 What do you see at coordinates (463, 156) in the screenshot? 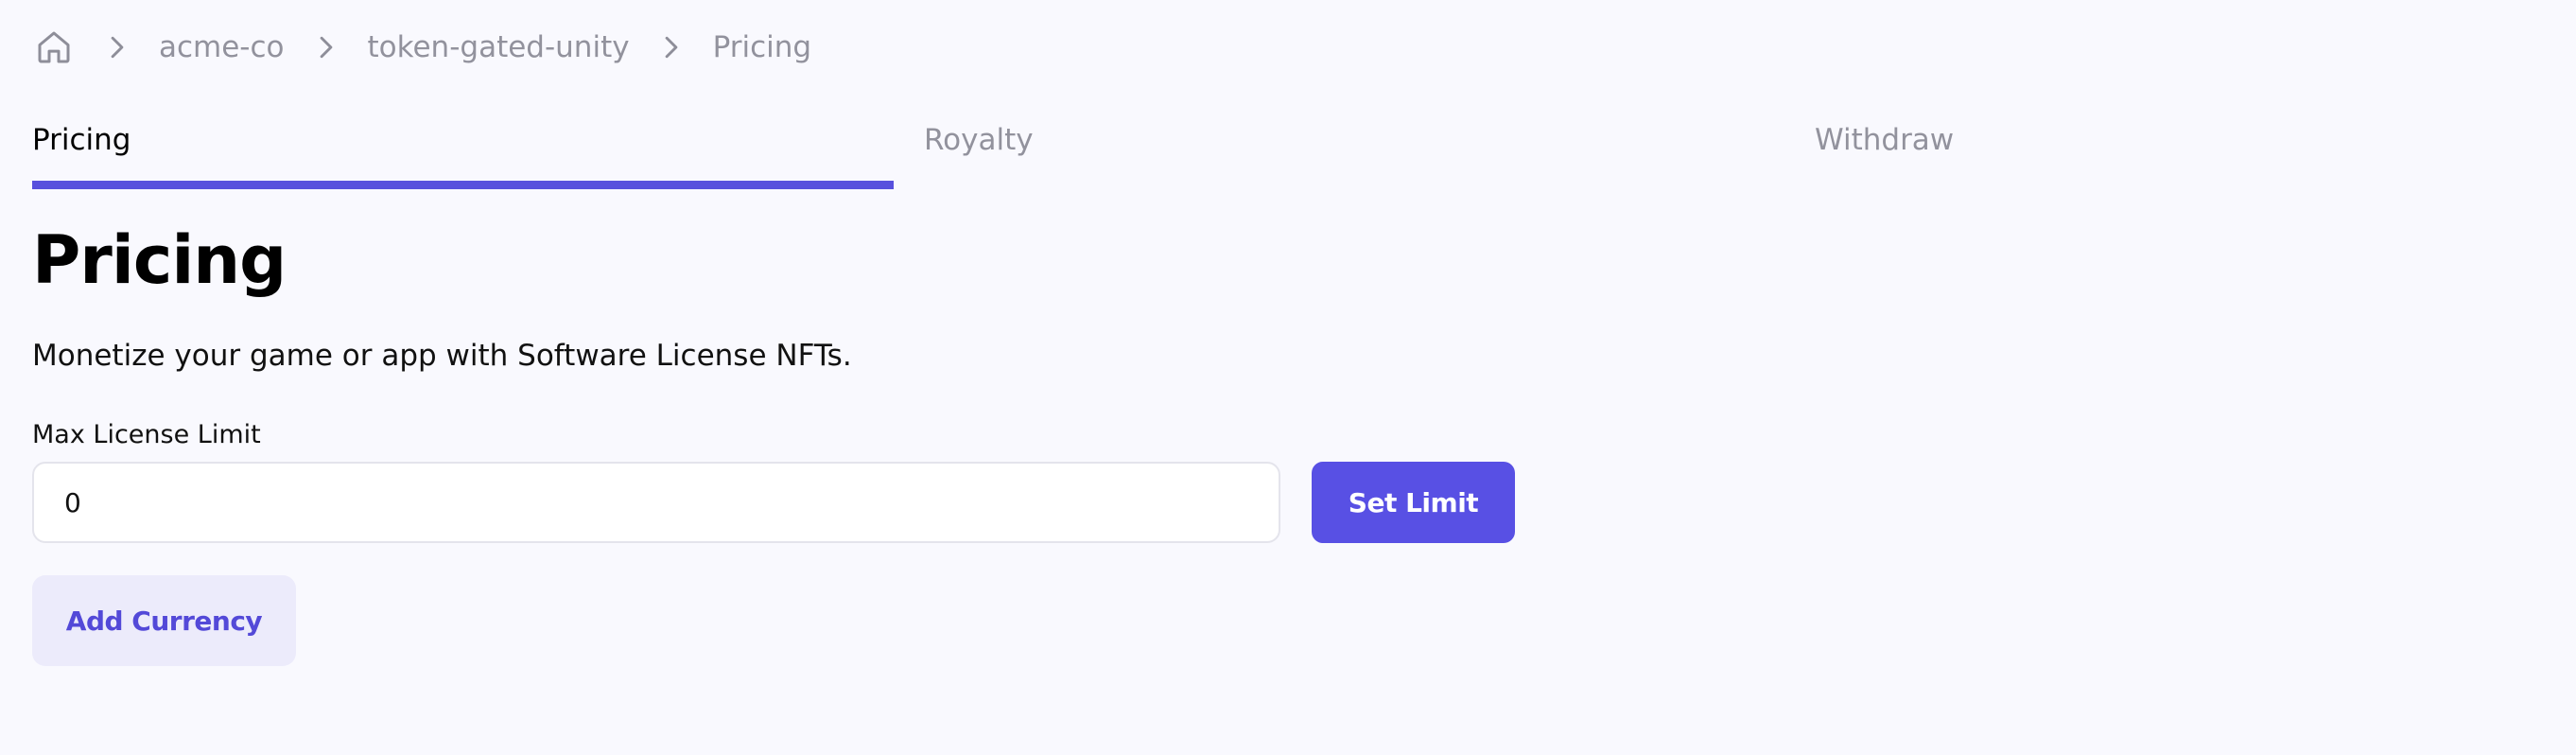
I see `tab-pricing: Pricing` at bounding box center [463, 156].